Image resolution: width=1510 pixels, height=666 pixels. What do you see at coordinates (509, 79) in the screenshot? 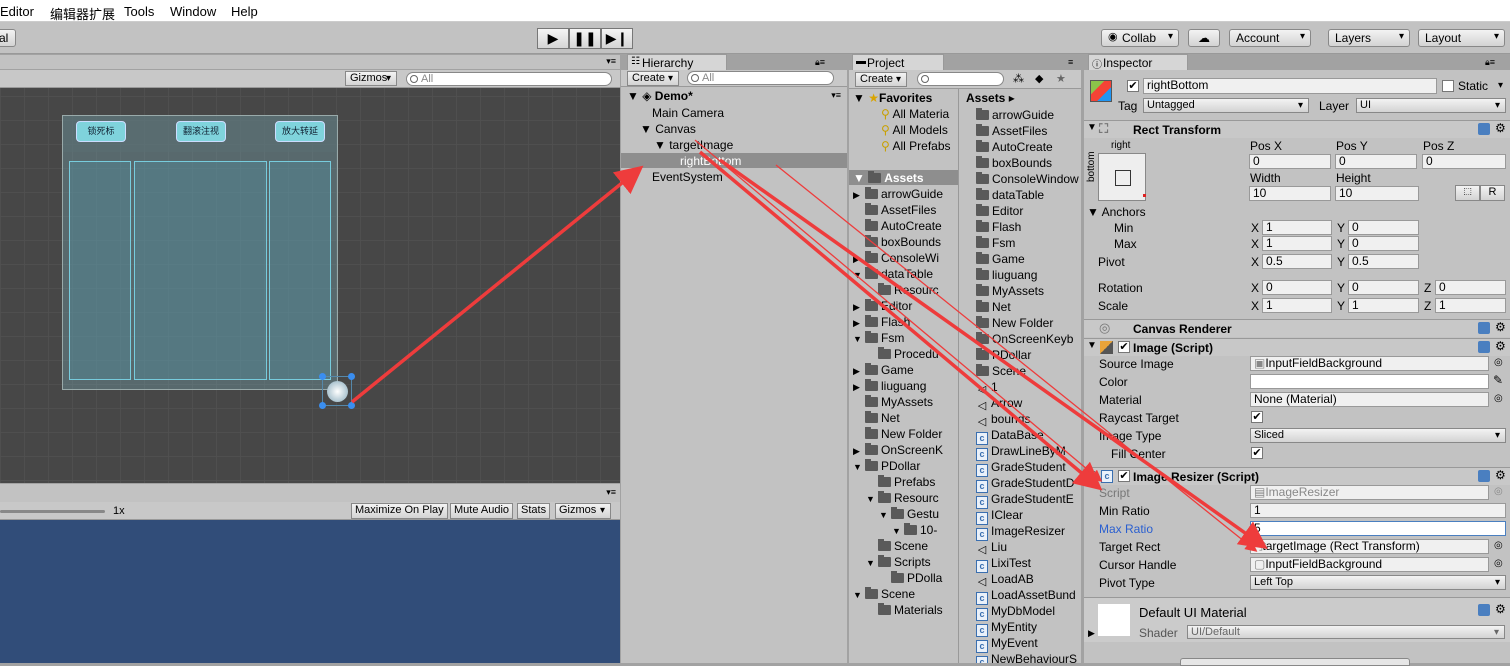
I see `scene-search-input: All` at bounding box center [509, 79].